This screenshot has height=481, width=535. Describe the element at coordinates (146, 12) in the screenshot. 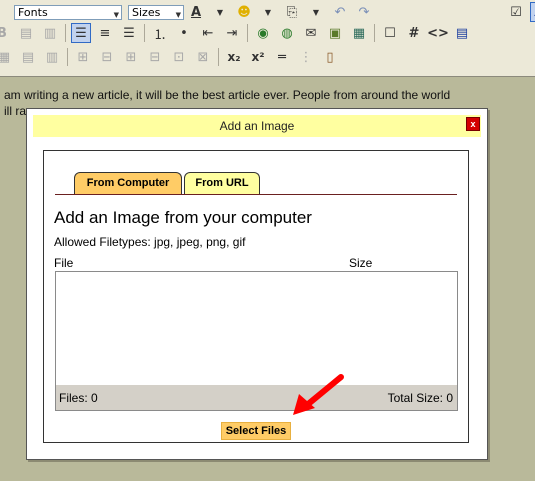

I see `size-select-label: Sizes` at that location.